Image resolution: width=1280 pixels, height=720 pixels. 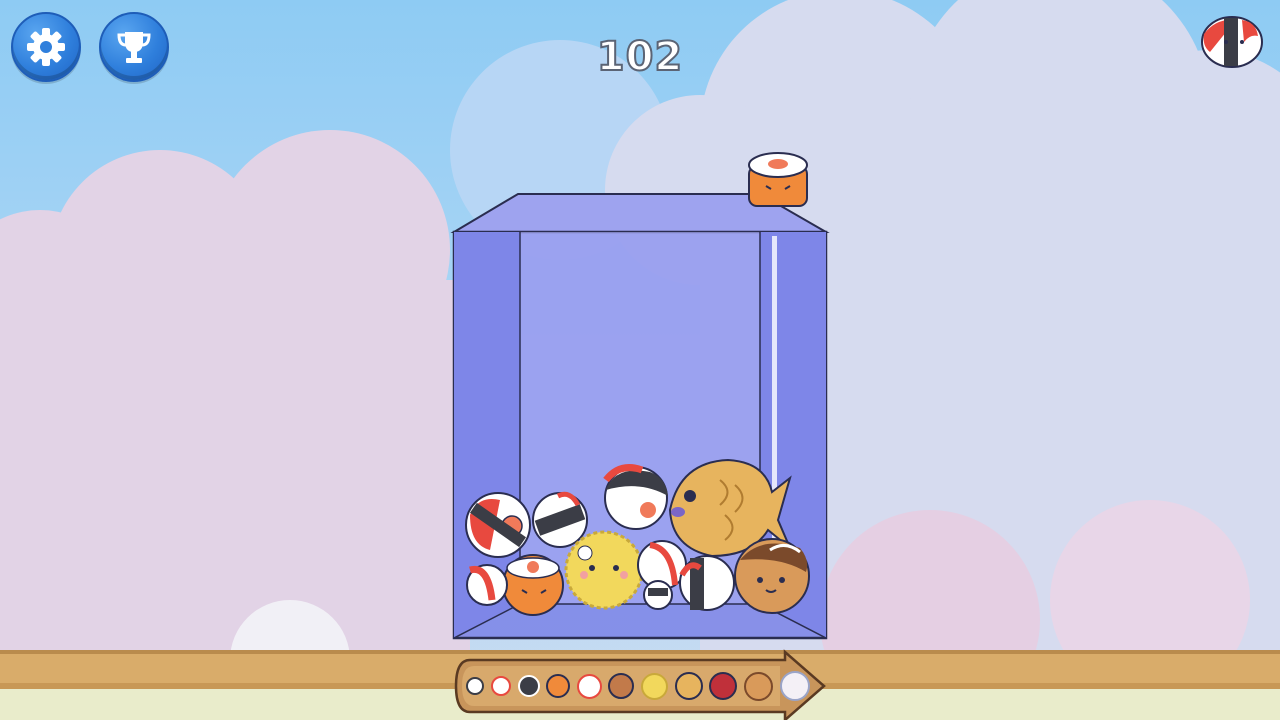 I want to click on gear-icon, so click(x=46, y=47).